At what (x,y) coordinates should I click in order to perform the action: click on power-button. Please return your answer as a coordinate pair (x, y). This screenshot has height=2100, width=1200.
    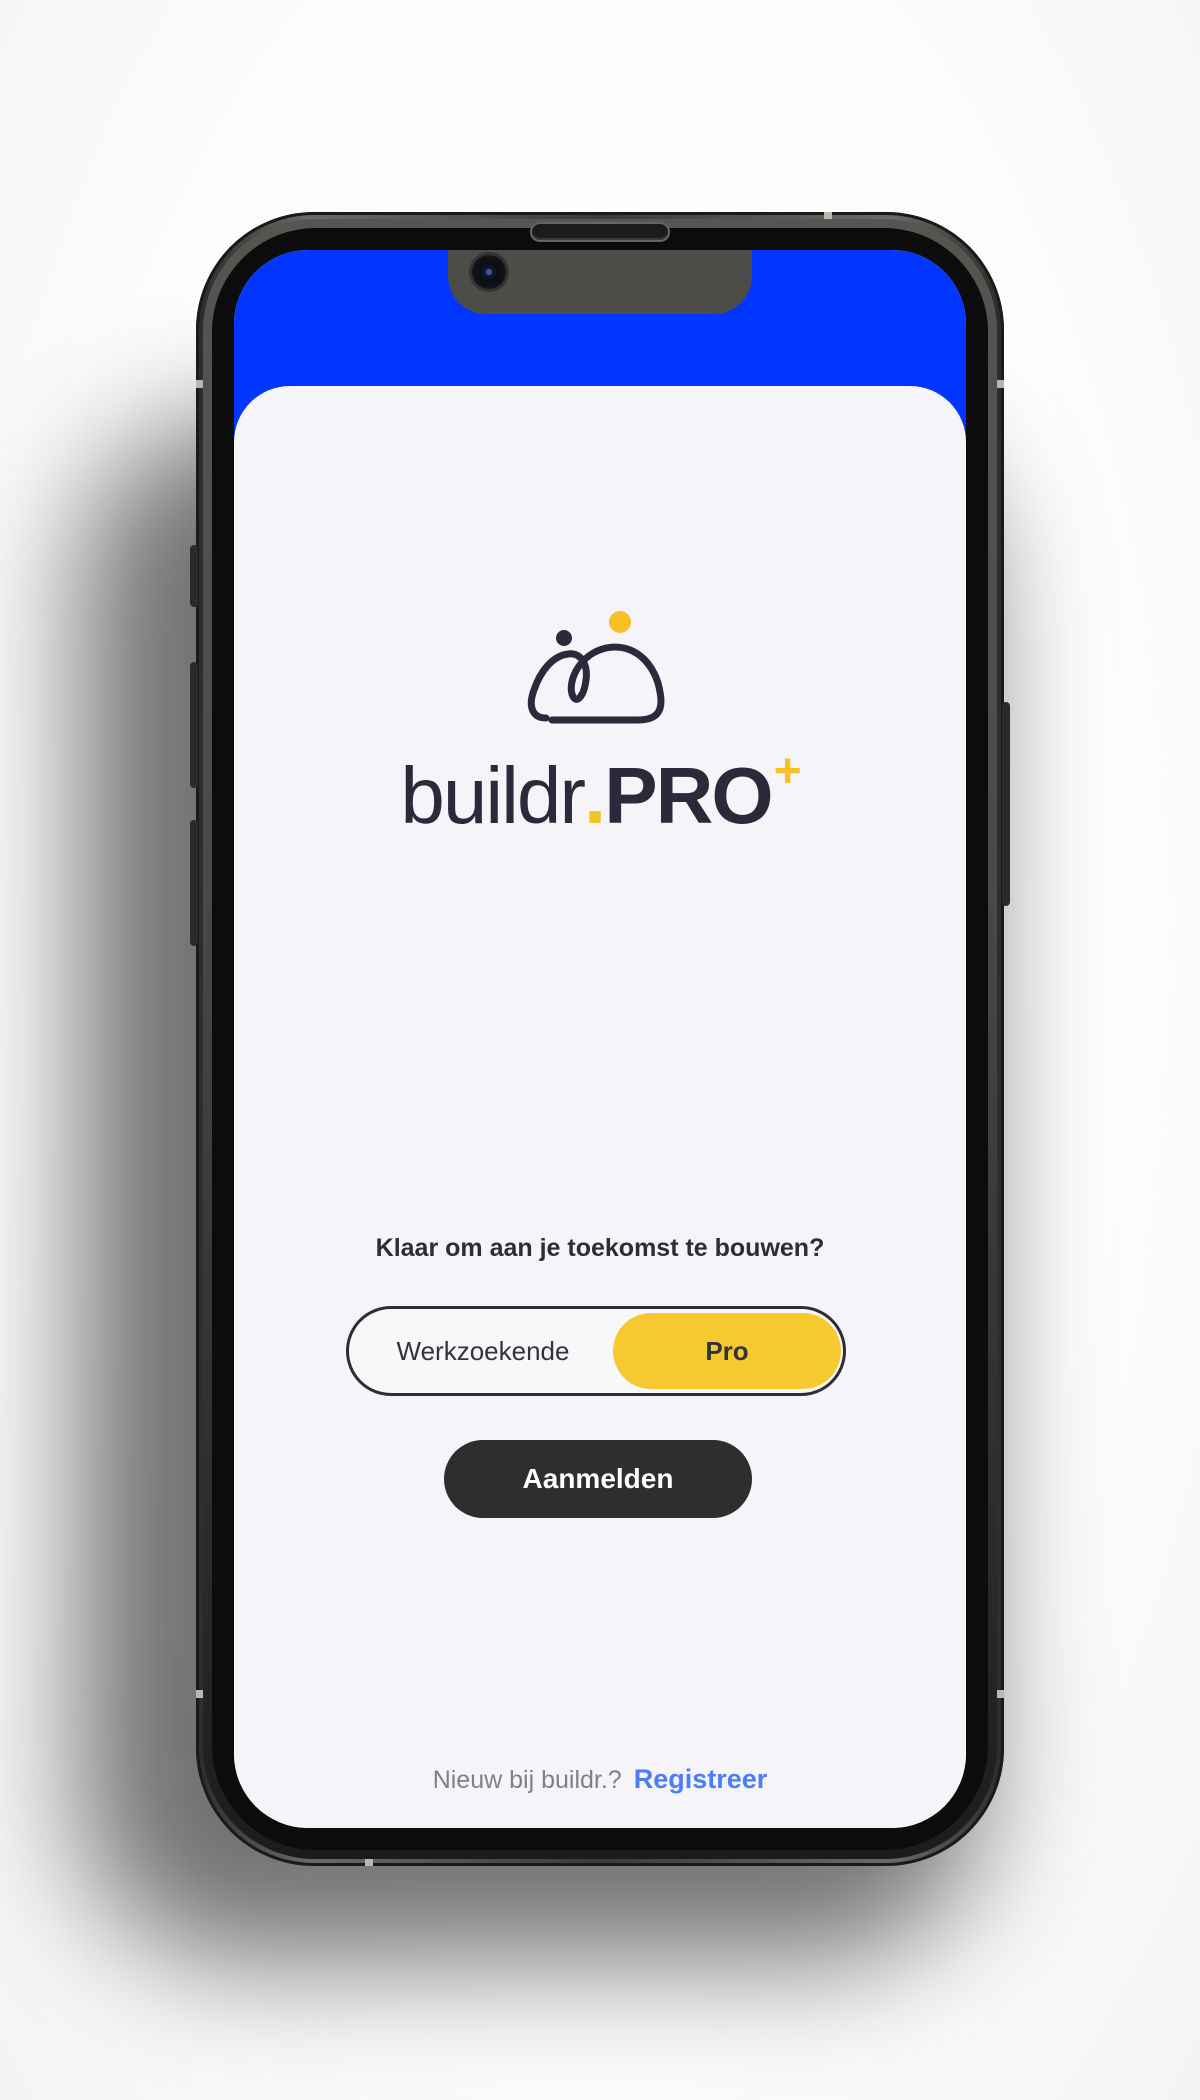
    Looking at the image, I should click on (1006, 804).